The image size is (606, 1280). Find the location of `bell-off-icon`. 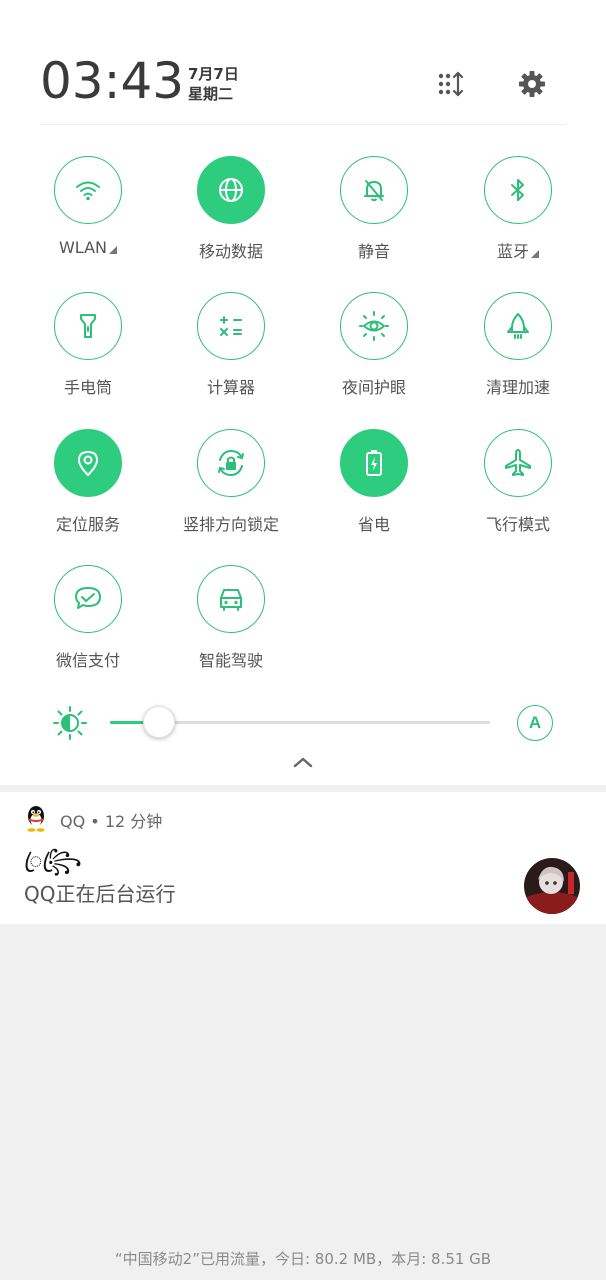

bell-off-icon is located at coordinates (374, 191).